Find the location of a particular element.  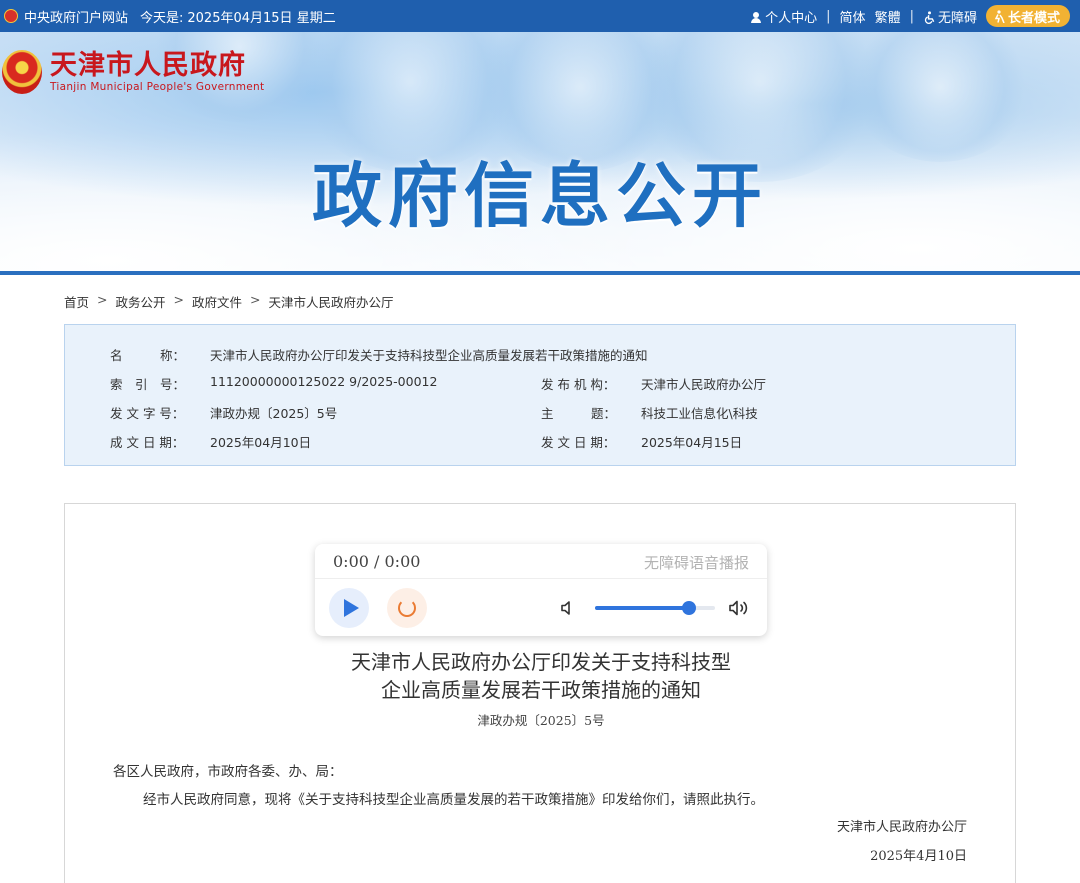

central-portal-label: 中央政府门户网站 is located at coordinates (76, 18).